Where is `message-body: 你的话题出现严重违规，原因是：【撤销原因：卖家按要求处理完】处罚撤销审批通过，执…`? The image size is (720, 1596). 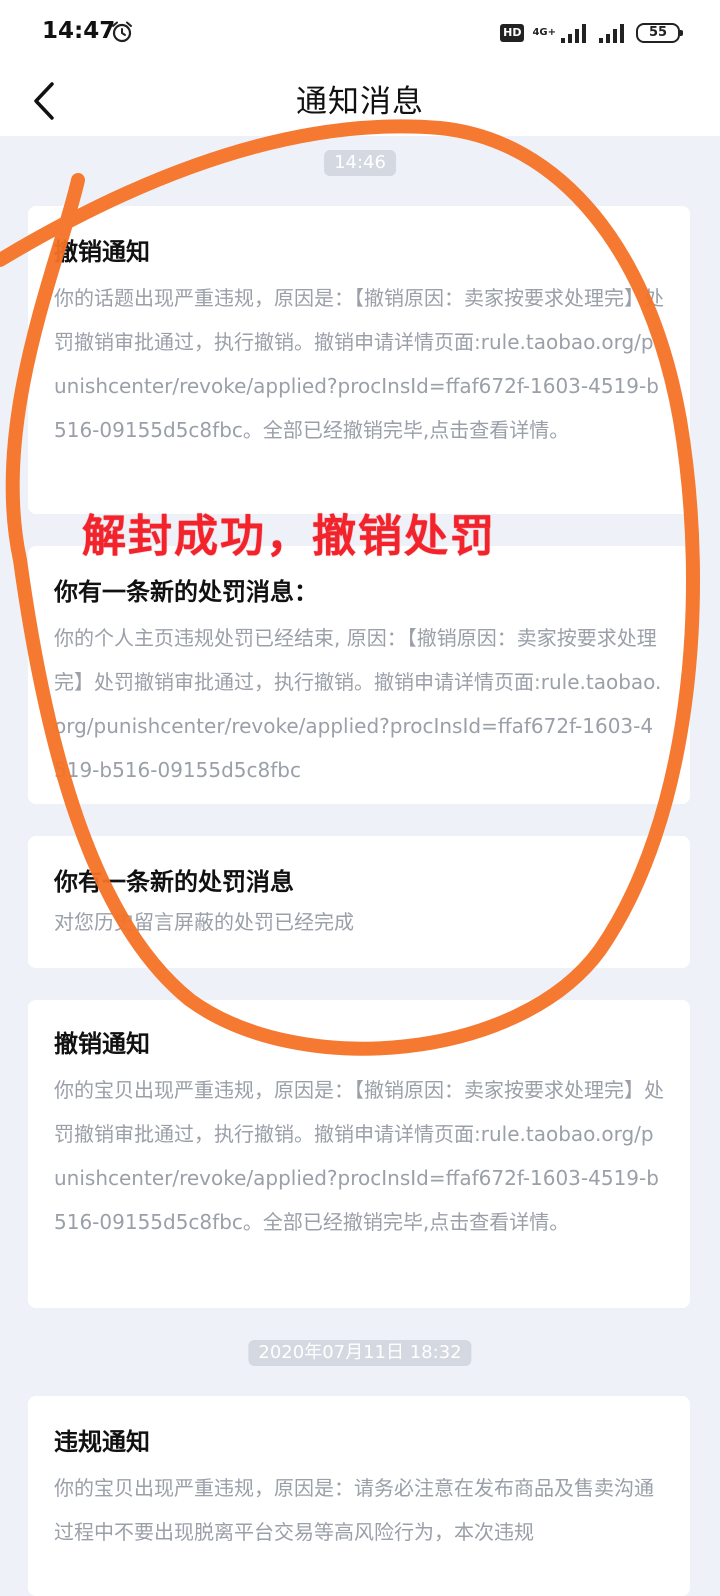
message-body: 你的话题出现严重违规，原因是：【撤销原因：卖家按要求处理完】处罚撤销审批通过，执… is located at coordinates (359, 364).